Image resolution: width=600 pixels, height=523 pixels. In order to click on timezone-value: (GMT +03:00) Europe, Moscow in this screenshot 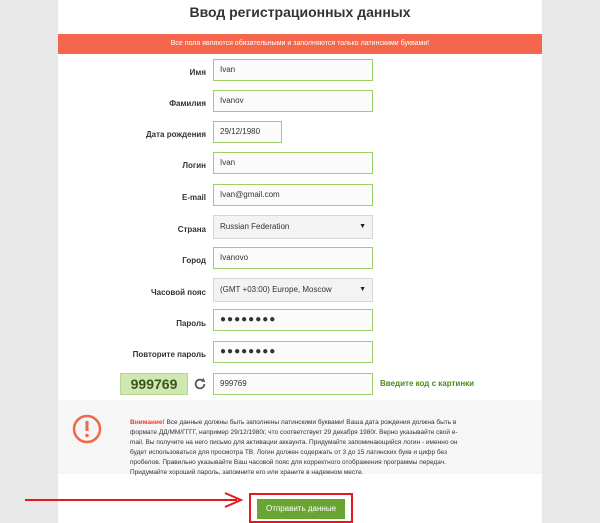, I will do `click(276, 289)`.